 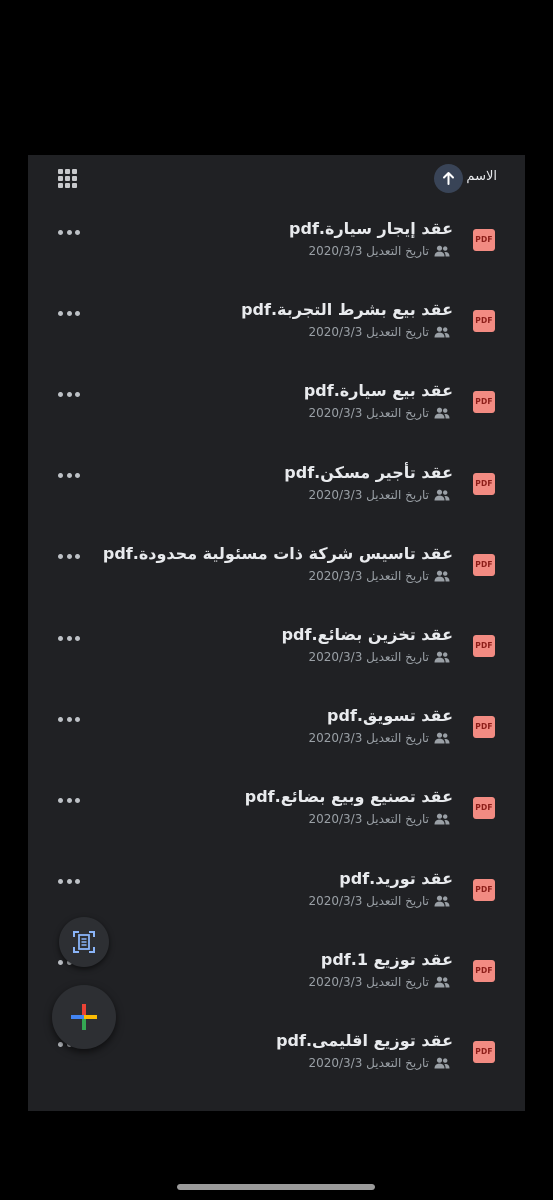 I want to click on sort-label: الاسم, so click(x=481, y=176).